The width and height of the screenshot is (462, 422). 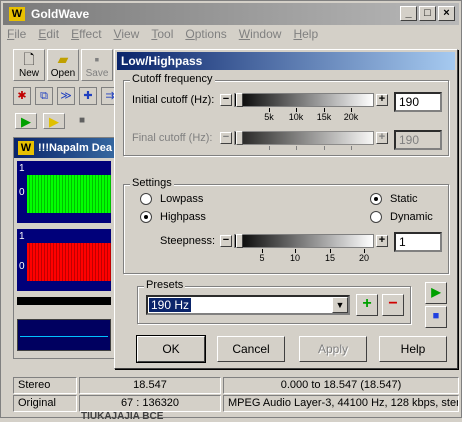 I want to click on final-cutoff-slider, so click(x=304, y=138).